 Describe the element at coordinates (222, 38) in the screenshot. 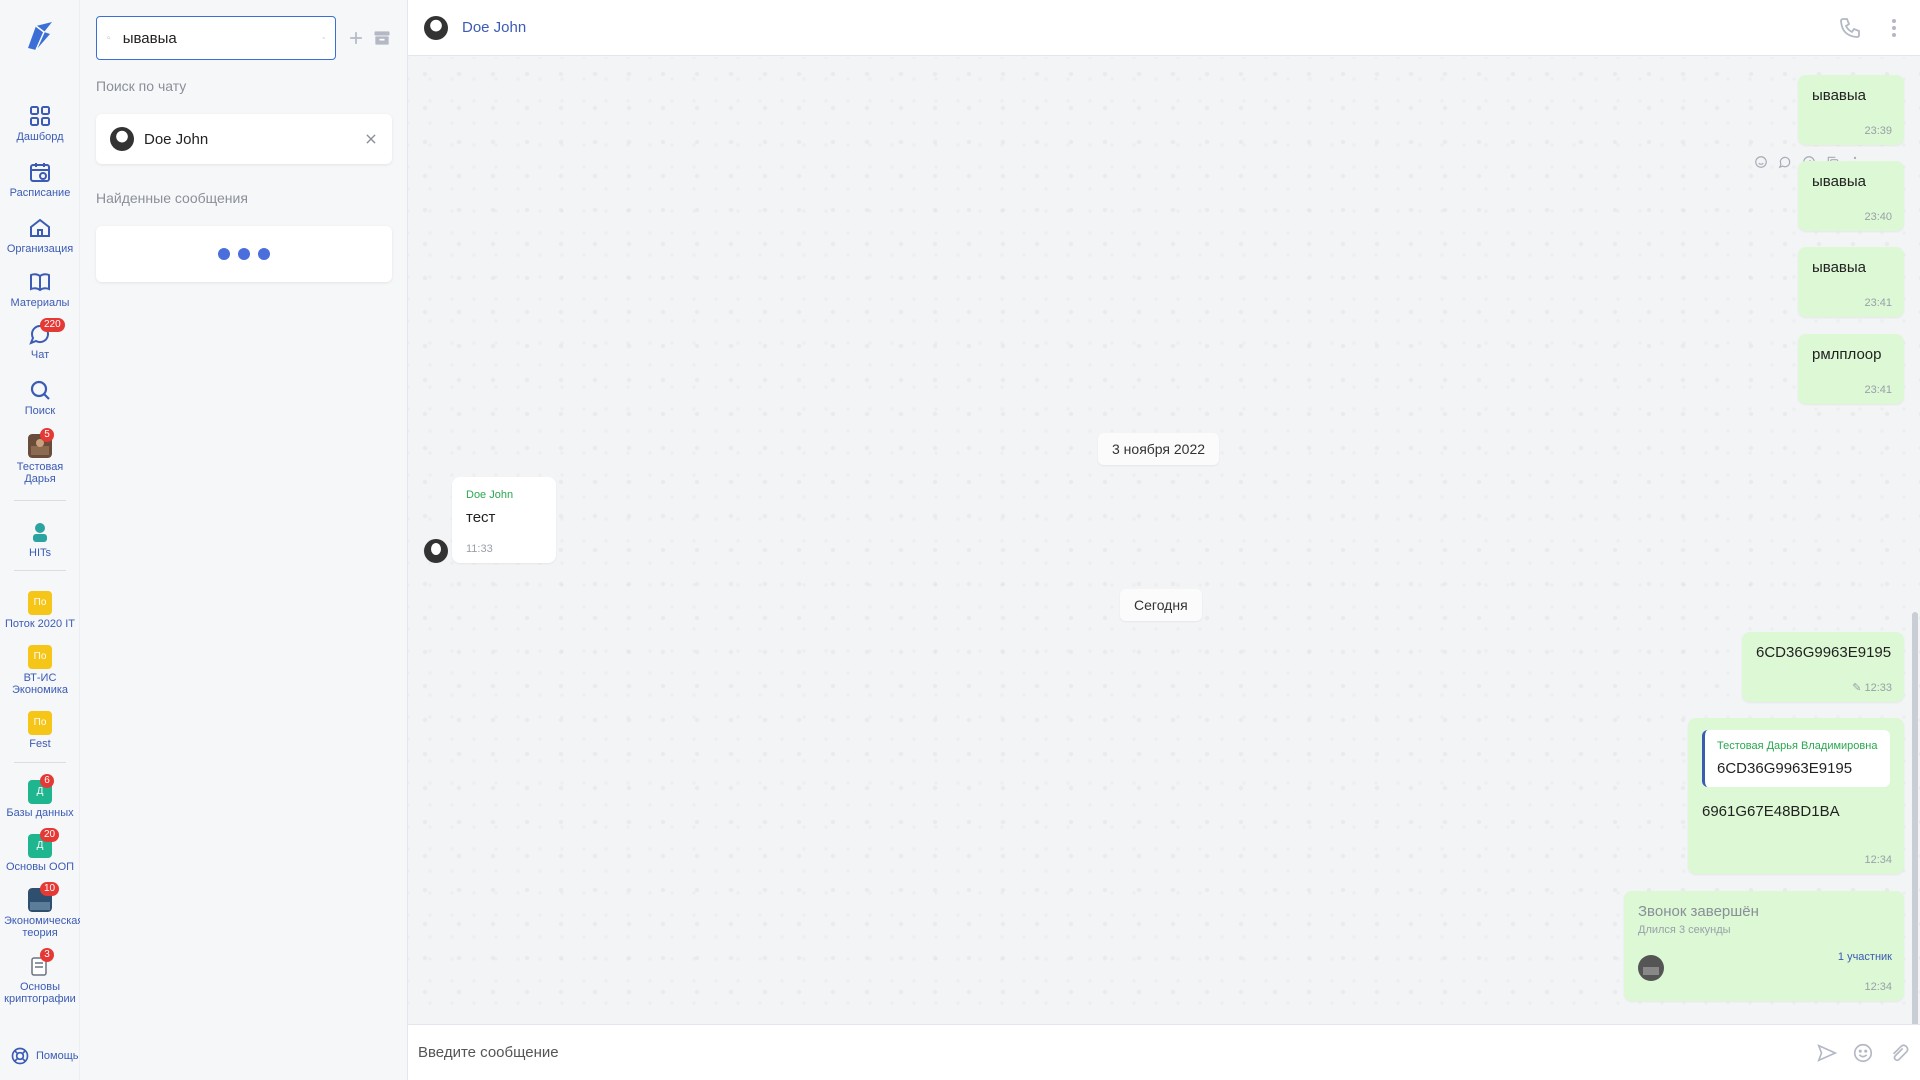

I see `search-input` at that location.